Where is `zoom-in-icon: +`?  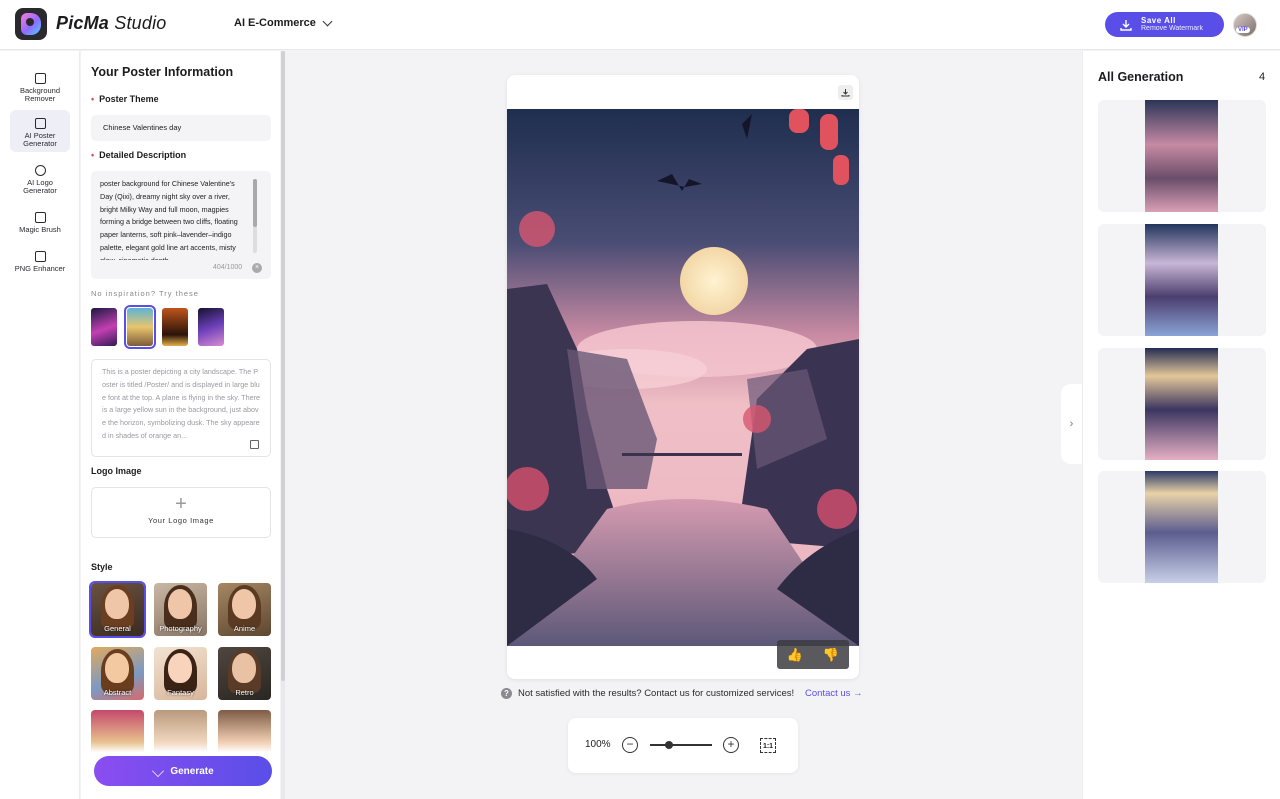 zoom-in-icon: + is located at coordinates (731, 745).